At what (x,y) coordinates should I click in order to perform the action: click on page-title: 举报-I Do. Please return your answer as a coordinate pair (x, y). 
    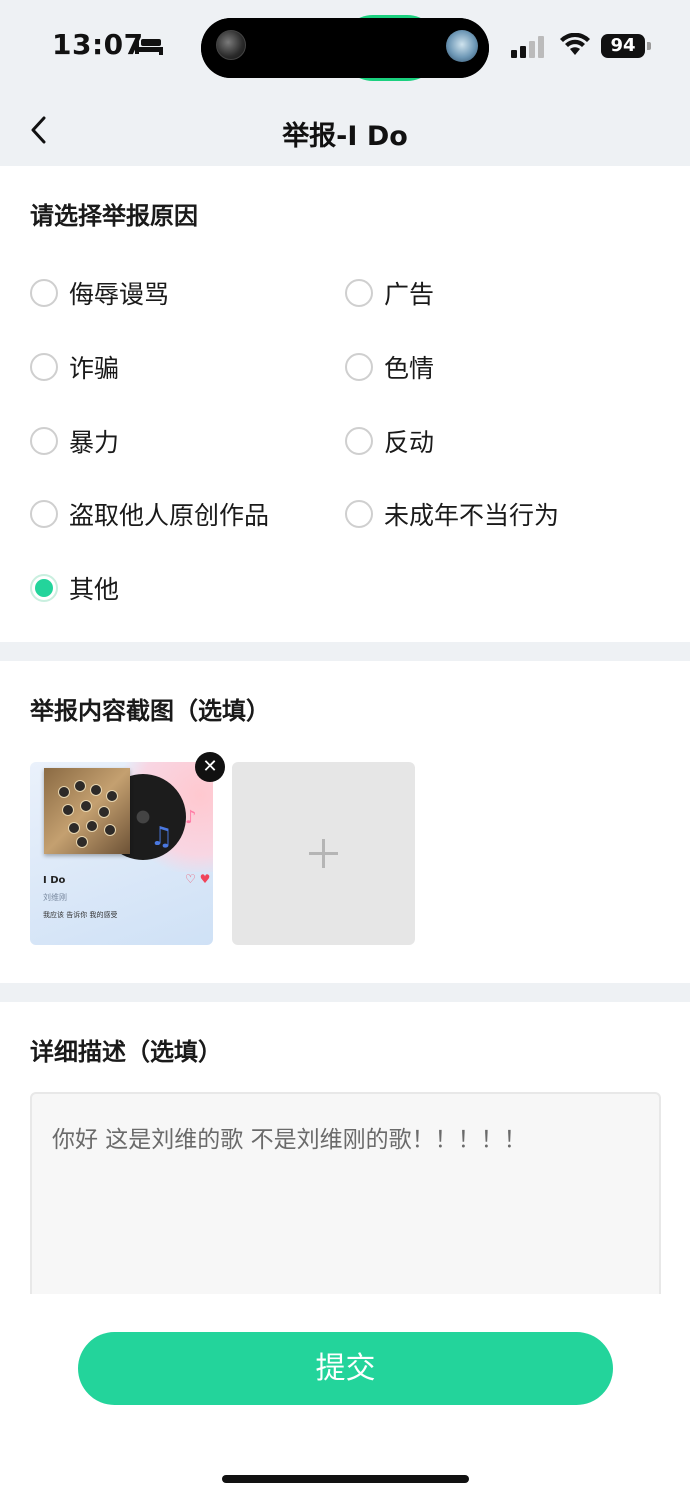
    Looking at the image, I should click on (345, 136).